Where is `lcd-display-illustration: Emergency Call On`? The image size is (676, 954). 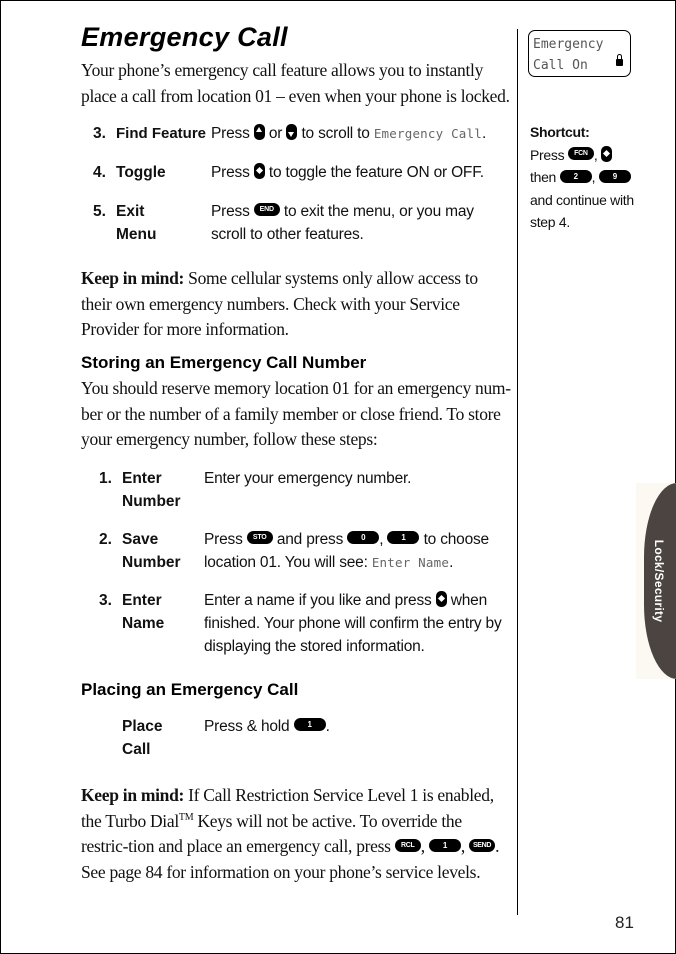
lcd-display-illustration: Emergency Call On is located at coordinates (579, 53).